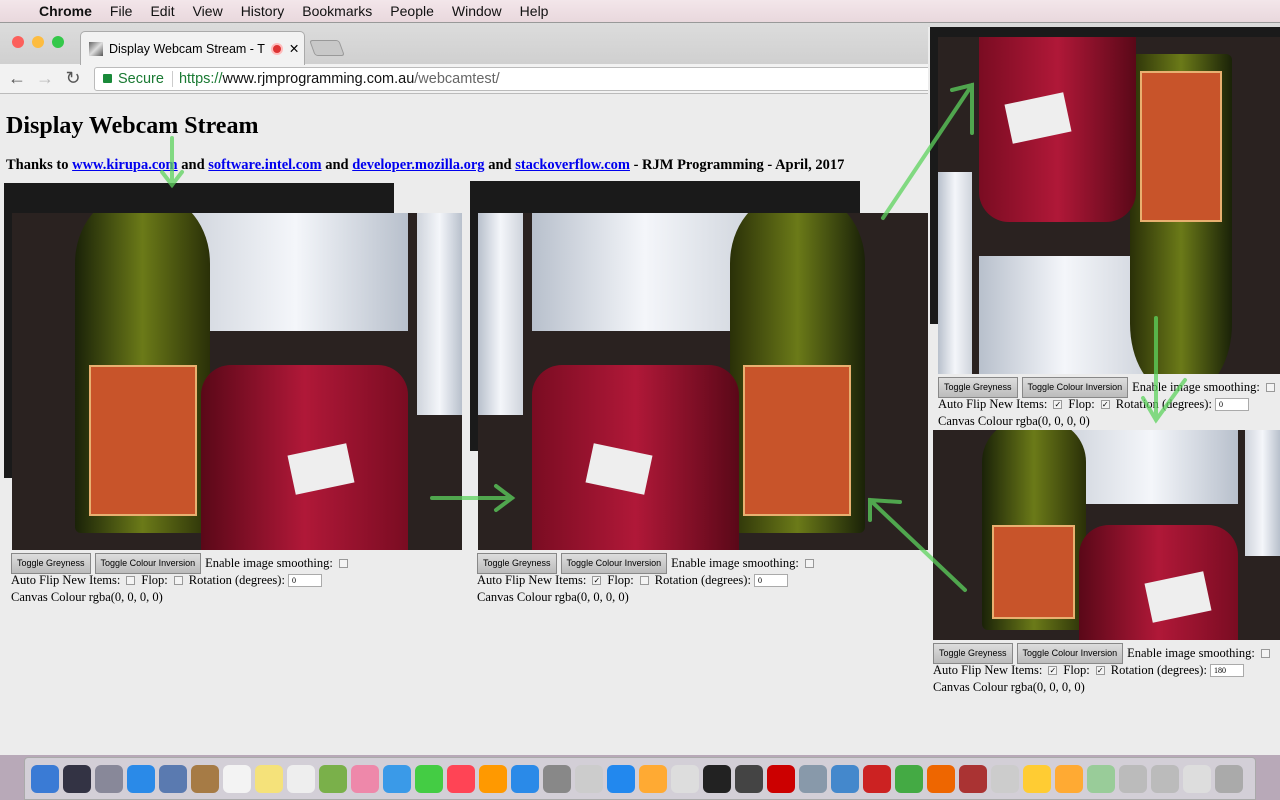 The height and width of the screenshot is (800, 1280). What do you see at coordinates (17, 78) in the screenshot?
I see `back-icon: ←` at bounding box center [17, 78].